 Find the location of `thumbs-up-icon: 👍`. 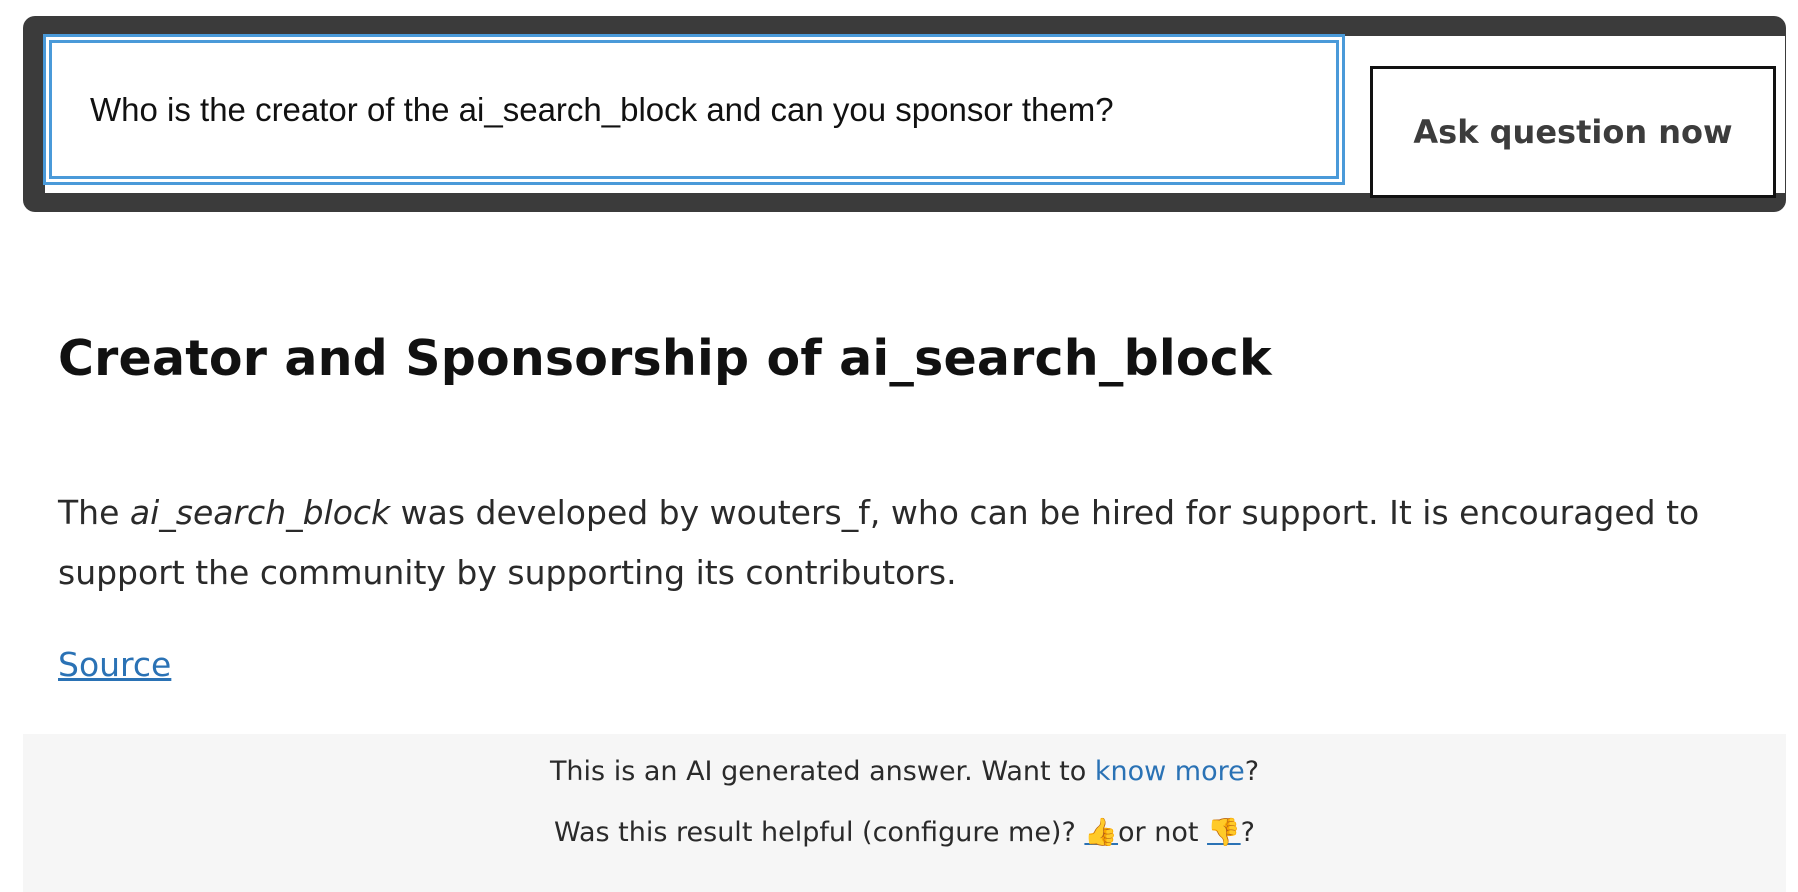

thumbs-up-icon: 👍 is located at coordinates (1101, 832).